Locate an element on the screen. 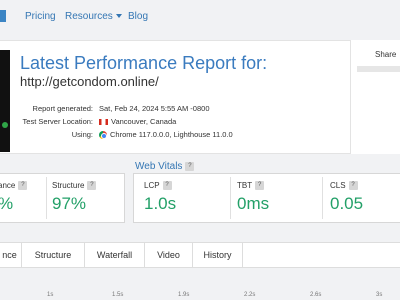  axis-tick: 1.9s is located at coordinates (184, 295).